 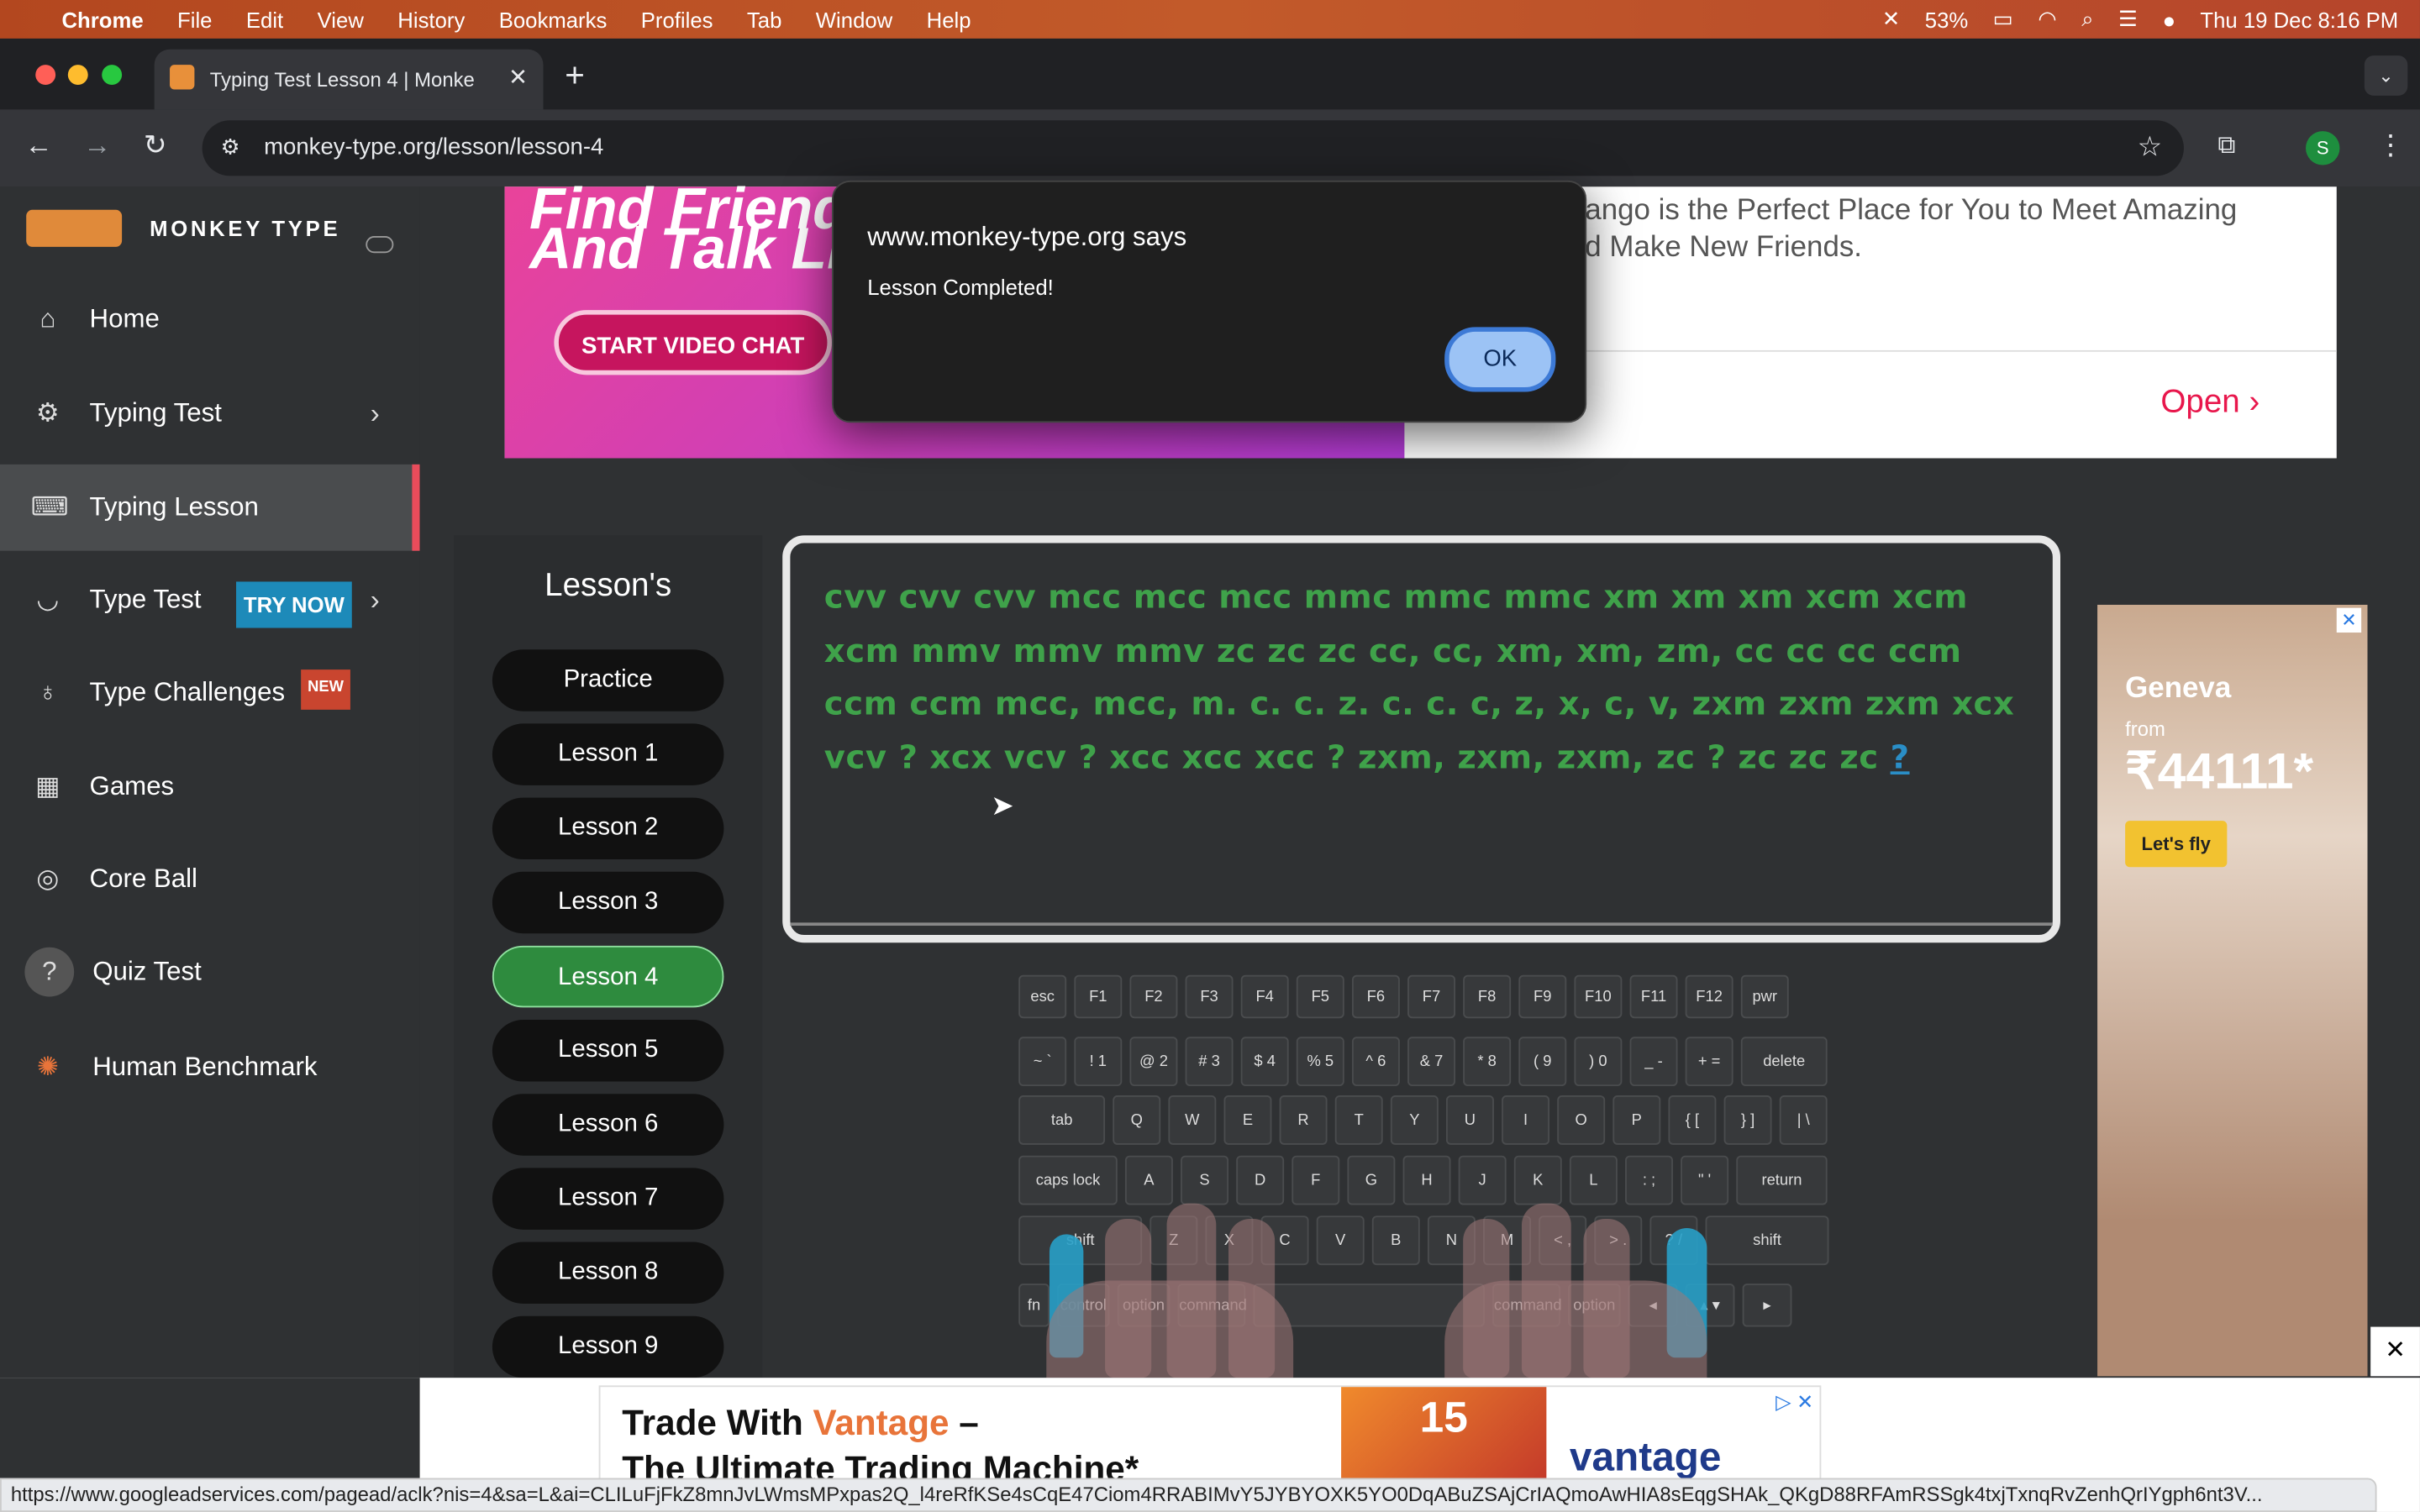 What do you see at coordinates (608, 1125) in the screenshot?
I see `lesson-6-button: Lesson 6` at bounding box center [608, 1125].